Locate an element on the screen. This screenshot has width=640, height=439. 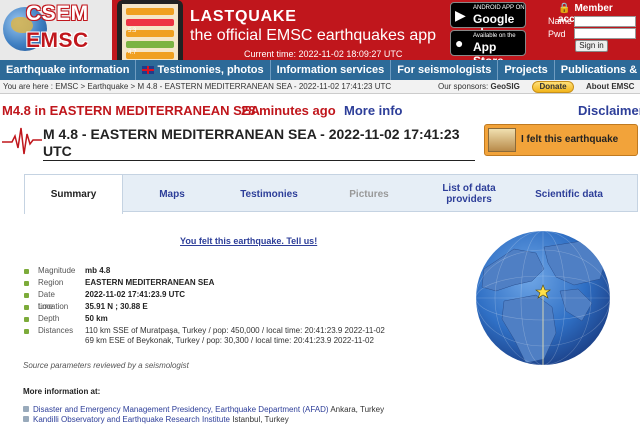
donate-button: Donate is located at coordinates (553, 87).